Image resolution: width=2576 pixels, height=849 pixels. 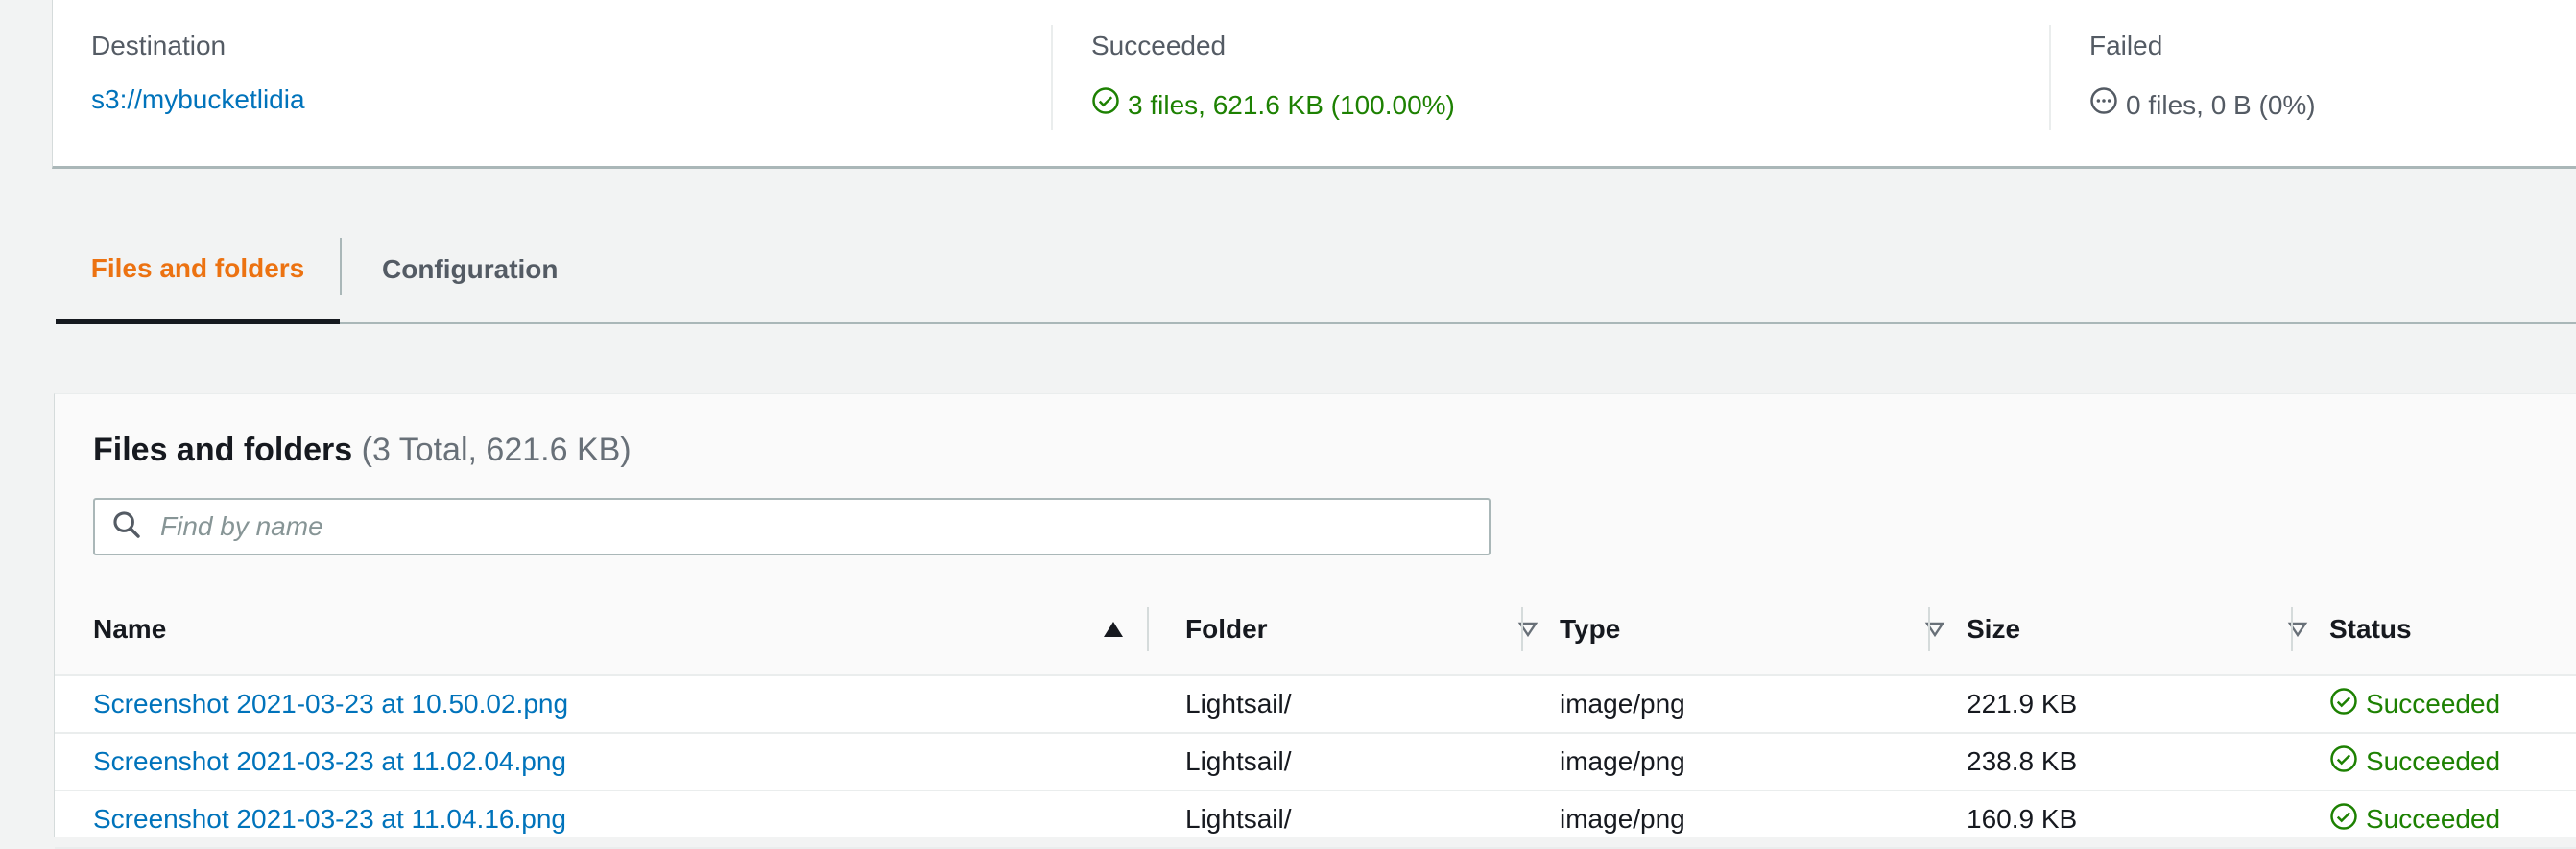 What do you see at coordinates (198, 270) in the screenshot?
I see `tab-files-and-folders: Files and folders` at bounding box center [198, 270].